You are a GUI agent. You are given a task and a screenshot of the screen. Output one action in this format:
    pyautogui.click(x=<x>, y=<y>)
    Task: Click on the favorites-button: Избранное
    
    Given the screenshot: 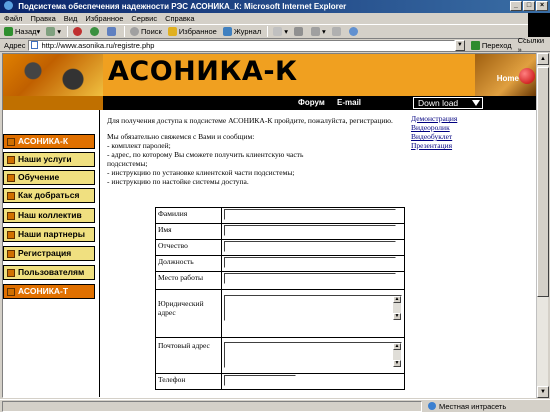 What is the action you would take?
    pyautogui.click(x=192, y=31)
    